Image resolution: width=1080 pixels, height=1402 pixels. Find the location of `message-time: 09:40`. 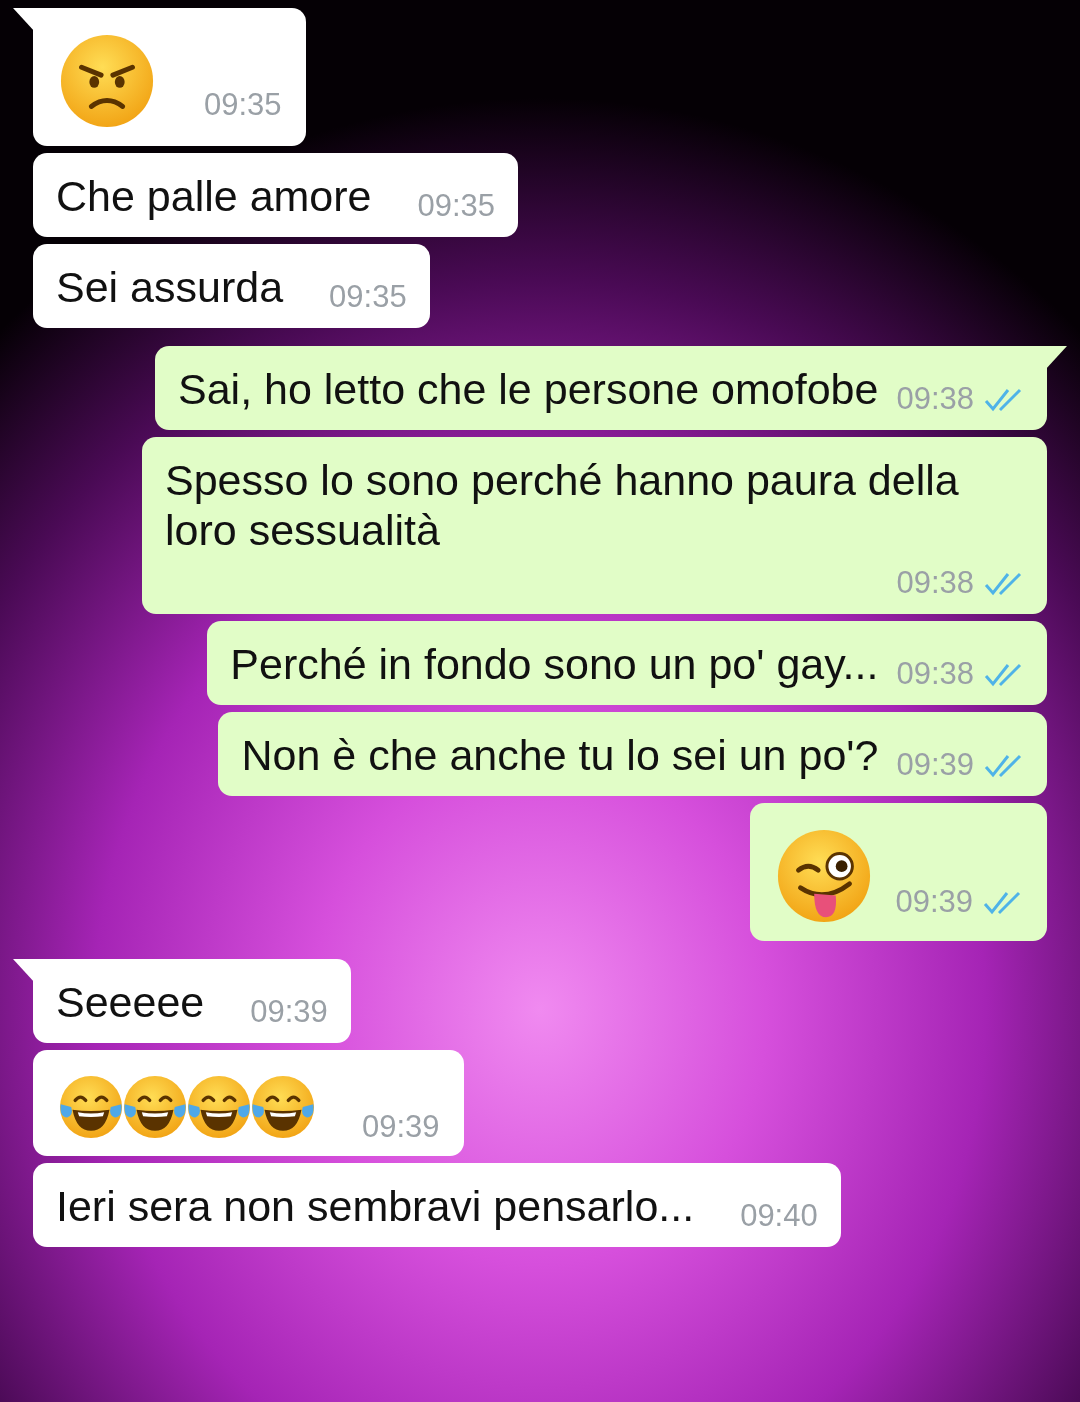

message-time: 09:40 is located at coordinates (779, 1215).